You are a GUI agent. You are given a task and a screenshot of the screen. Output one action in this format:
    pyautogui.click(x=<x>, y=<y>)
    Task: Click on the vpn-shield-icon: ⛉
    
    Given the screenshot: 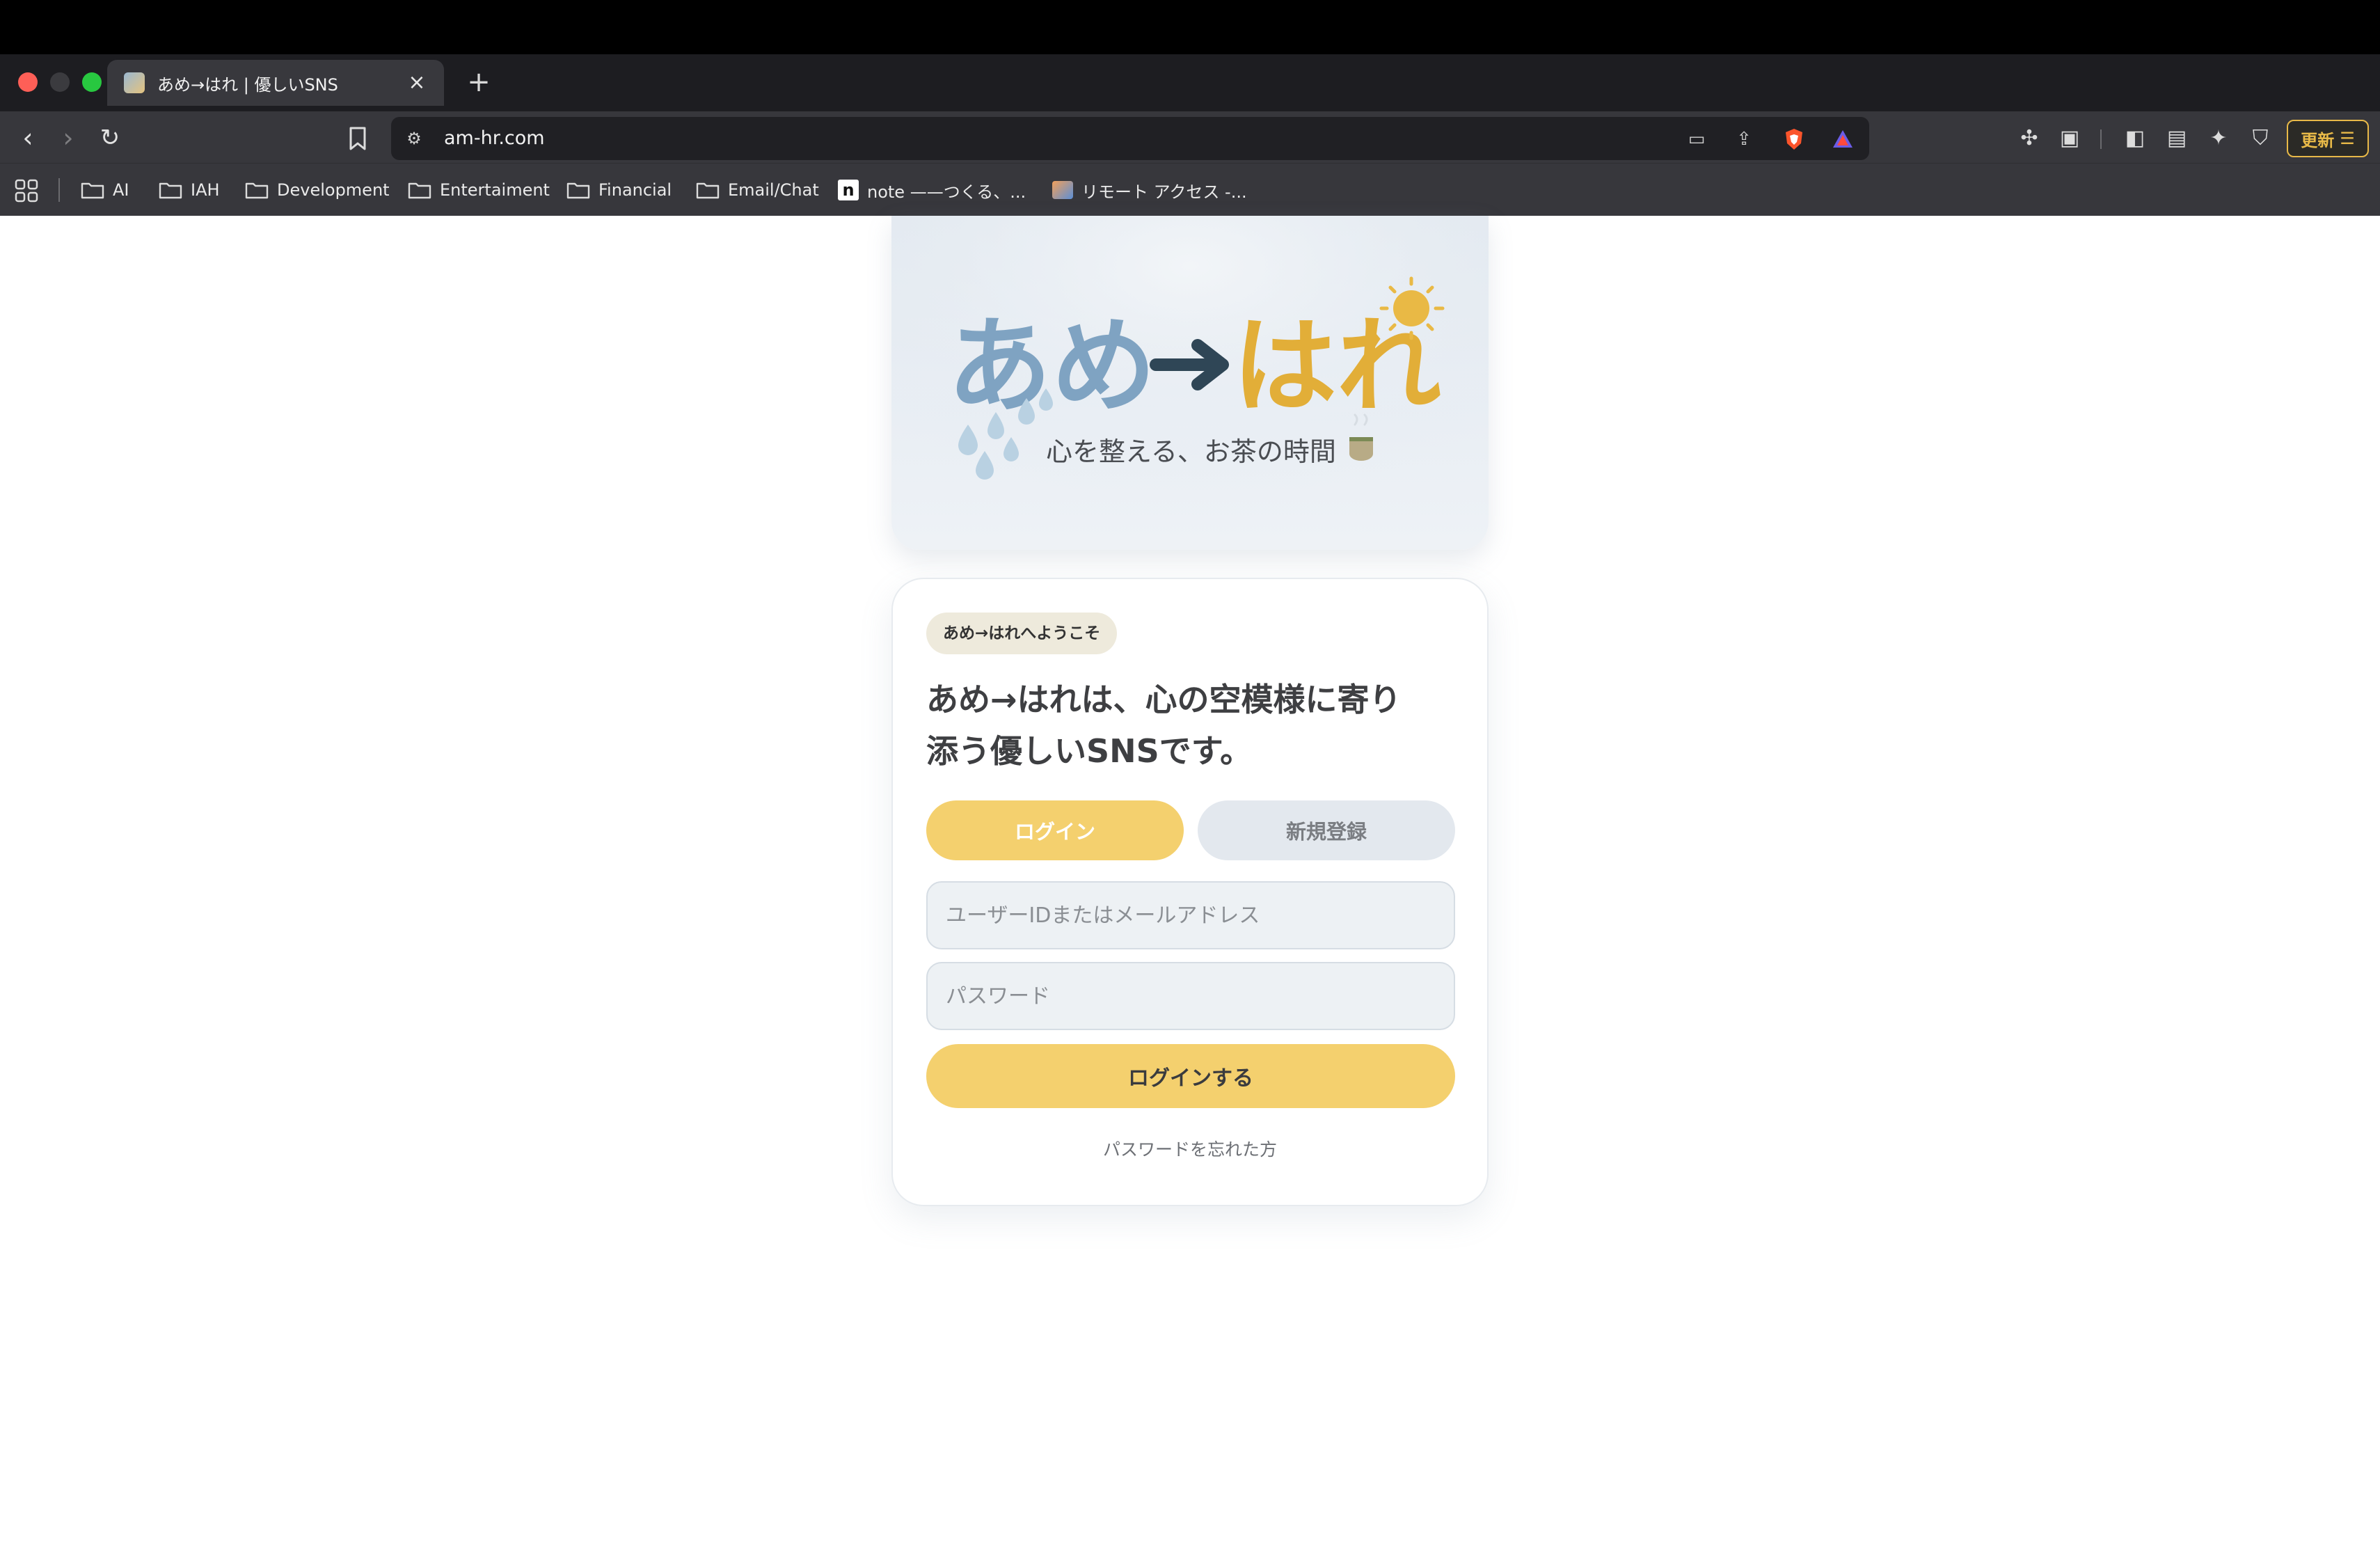 What is the action you would take?
    pyautogui.click(x=2260, y=138)
    